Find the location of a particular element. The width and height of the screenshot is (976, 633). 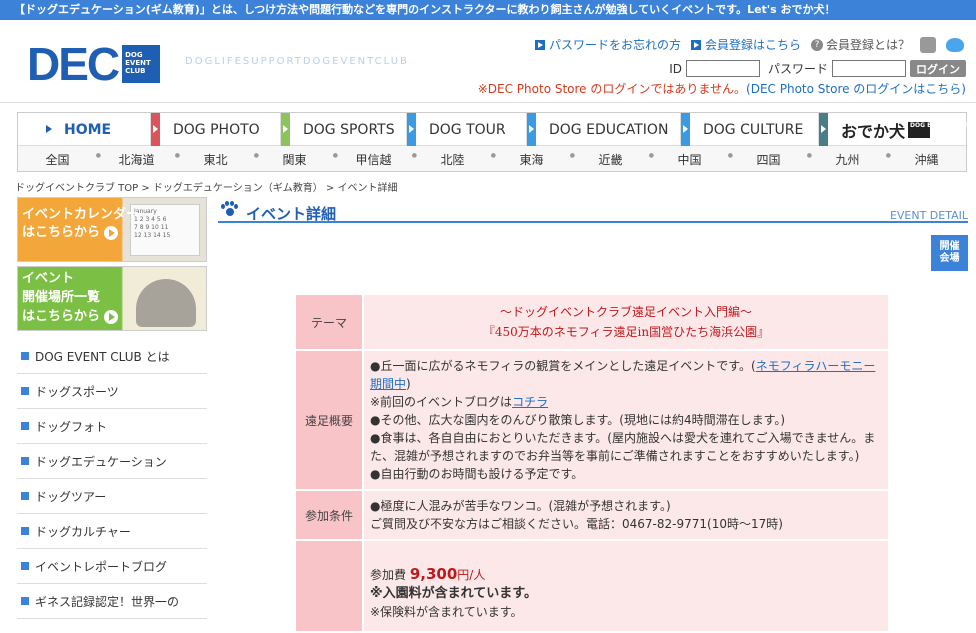

logo-text: DEC is located at coordinates (73, 64).